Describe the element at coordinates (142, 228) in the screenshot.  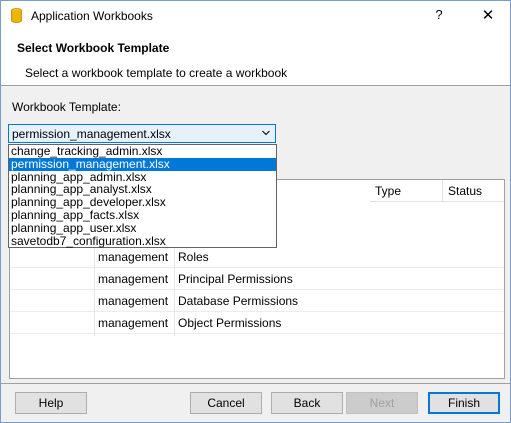
I see `dropdown-option: planning_app_user.xlsx` at that location.